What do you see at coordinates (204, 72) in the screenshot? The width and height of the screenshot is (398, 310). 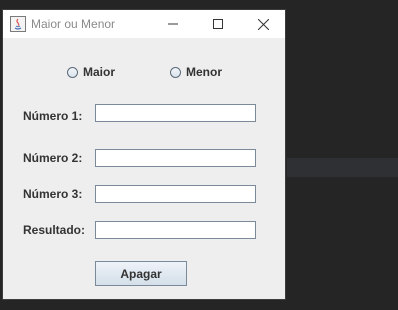 I see `radio-menor-label: Menor` at bounding box center [204, 72].